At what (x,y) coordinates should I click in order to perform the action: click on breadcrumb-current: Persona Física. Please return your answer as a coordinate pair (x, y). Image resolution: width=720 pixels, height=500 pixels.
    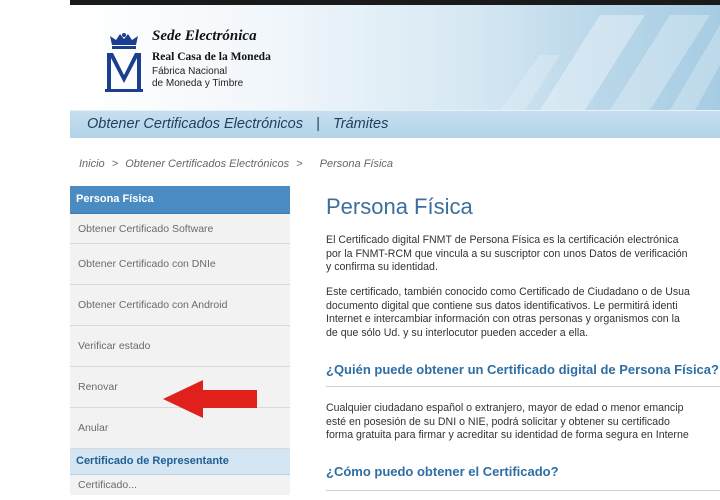
    Looking at the image, I should click on (356, 164).